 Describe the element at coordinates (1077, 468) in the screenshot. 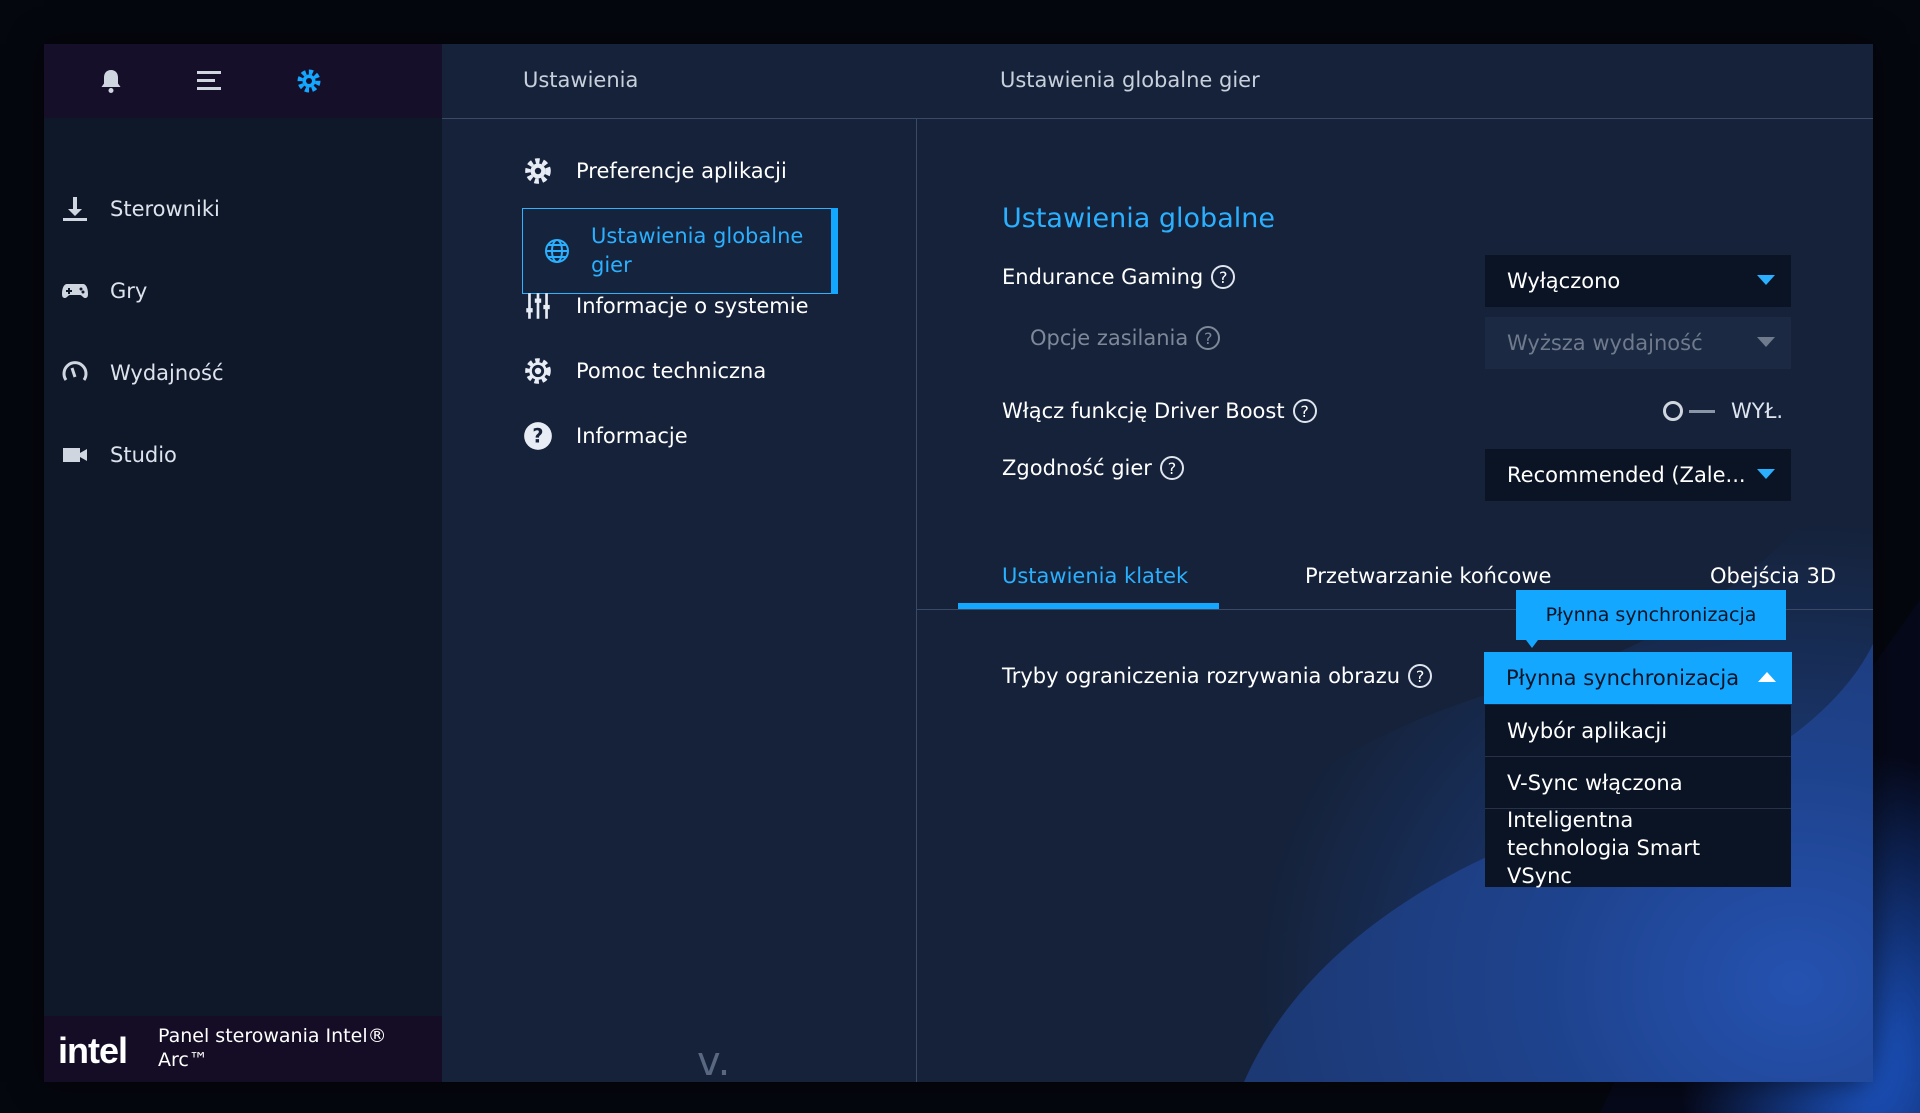

I see `label-text: Zgodność gier` at that location.